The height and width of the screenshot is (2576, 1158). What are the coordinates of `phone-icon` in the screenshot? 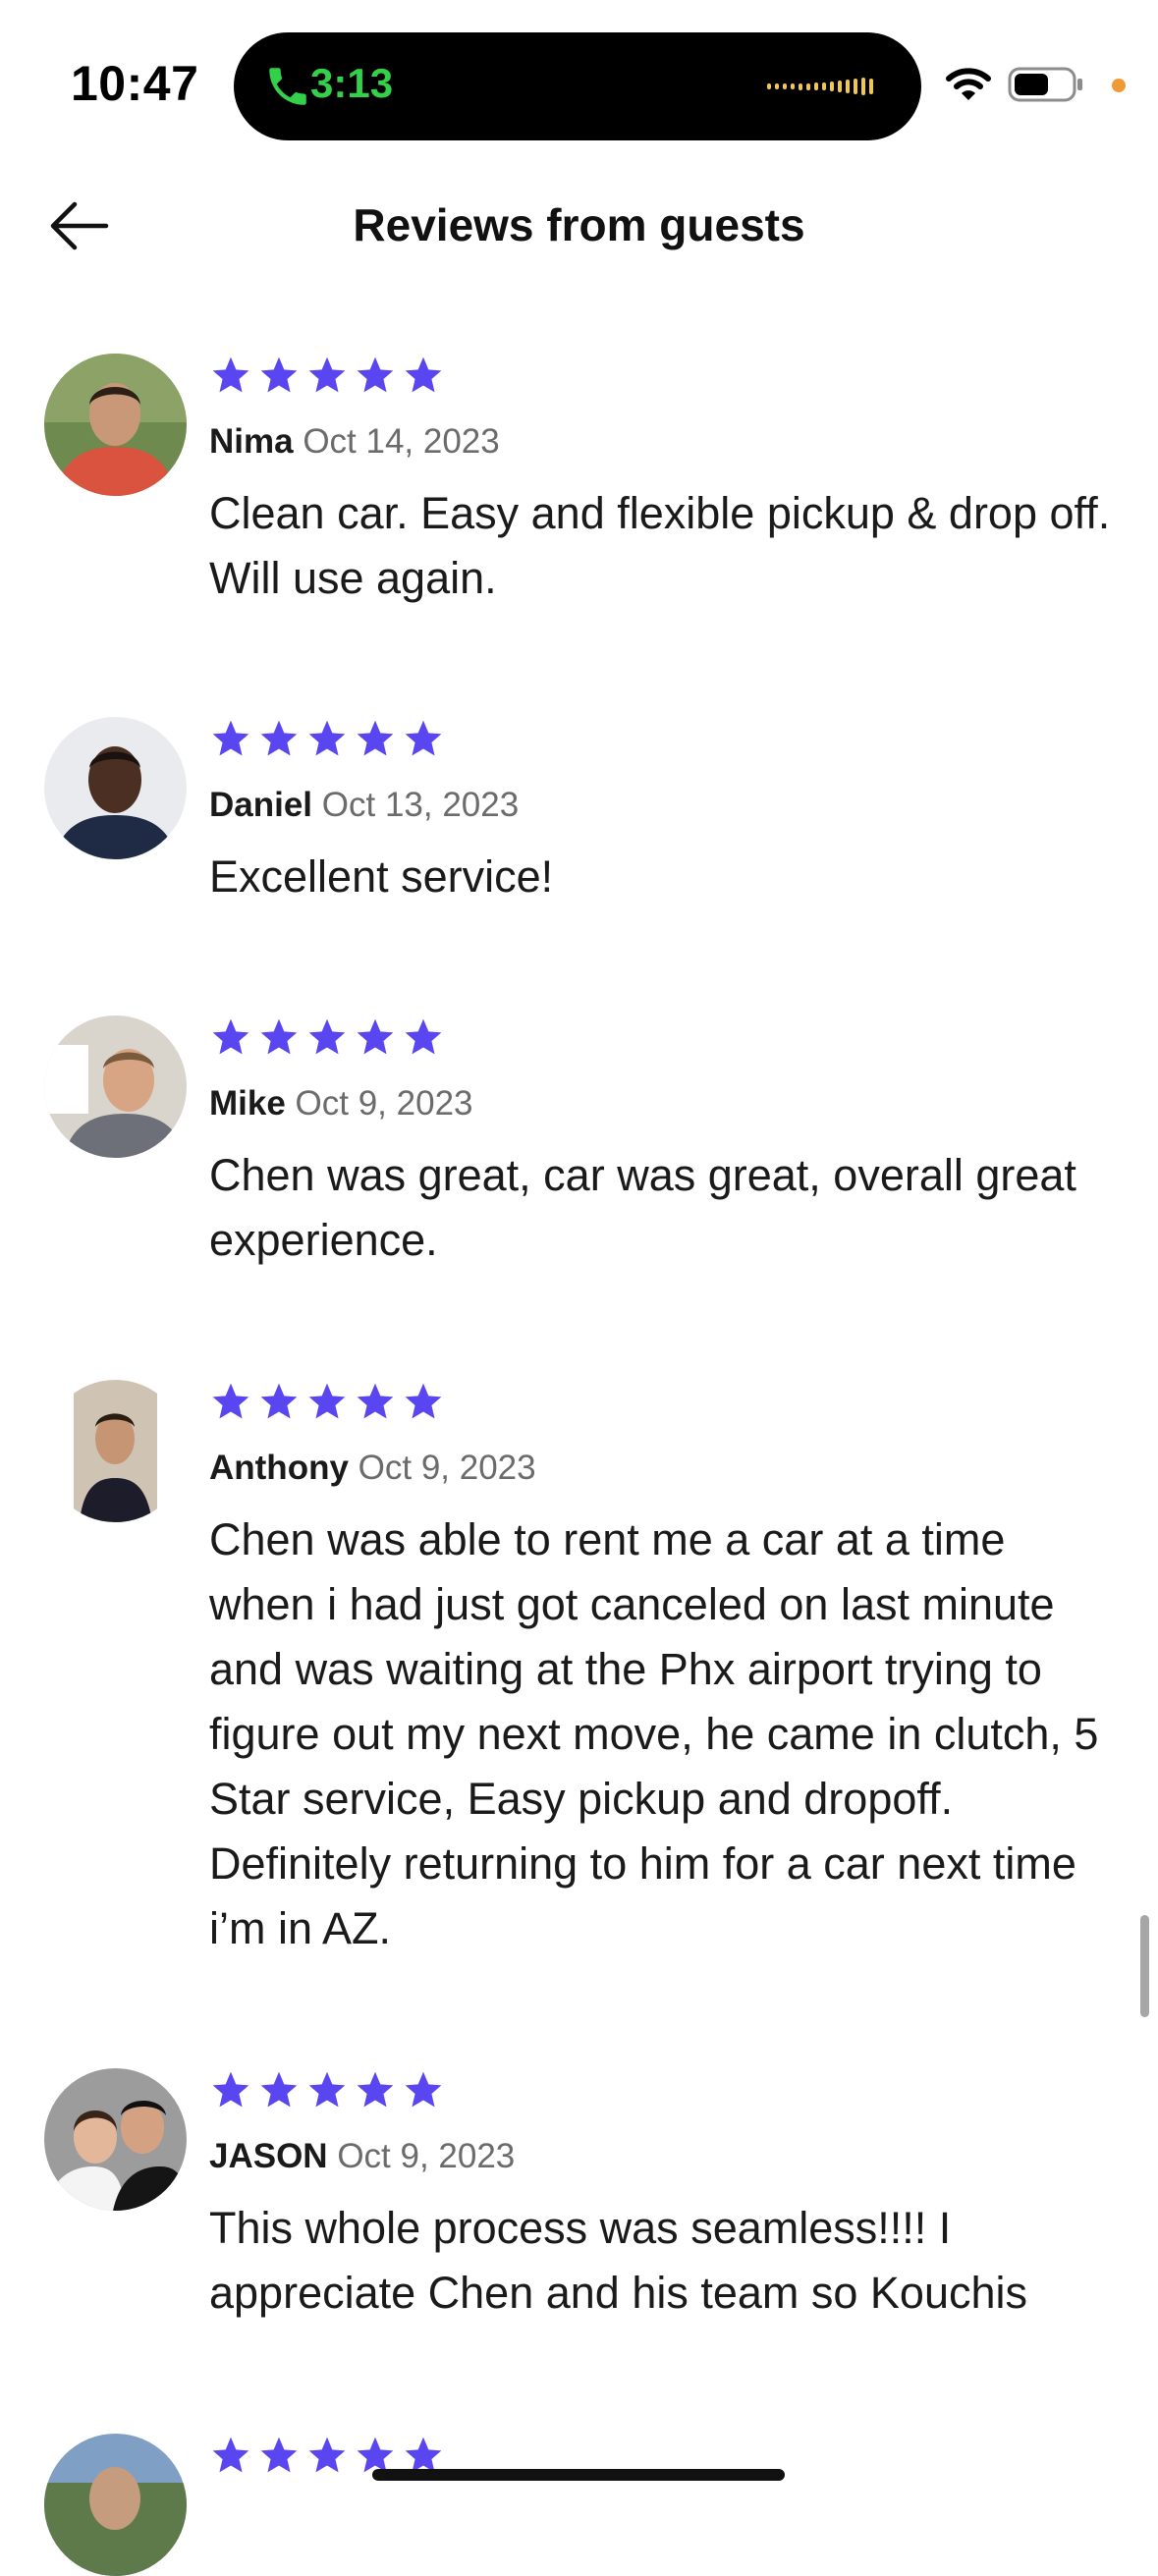 It's located at (287, 86).